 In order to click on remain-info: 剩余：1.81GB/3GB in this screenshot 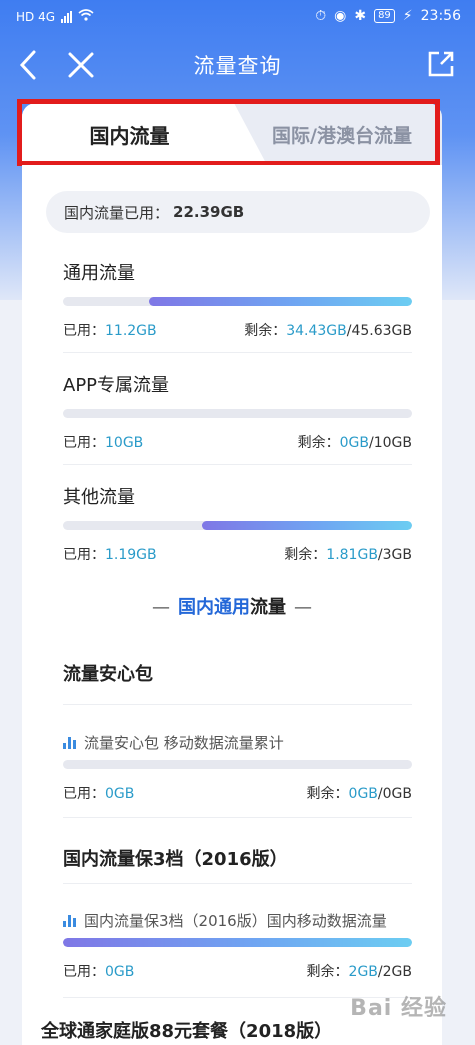, I will do `click(348, 555)`.